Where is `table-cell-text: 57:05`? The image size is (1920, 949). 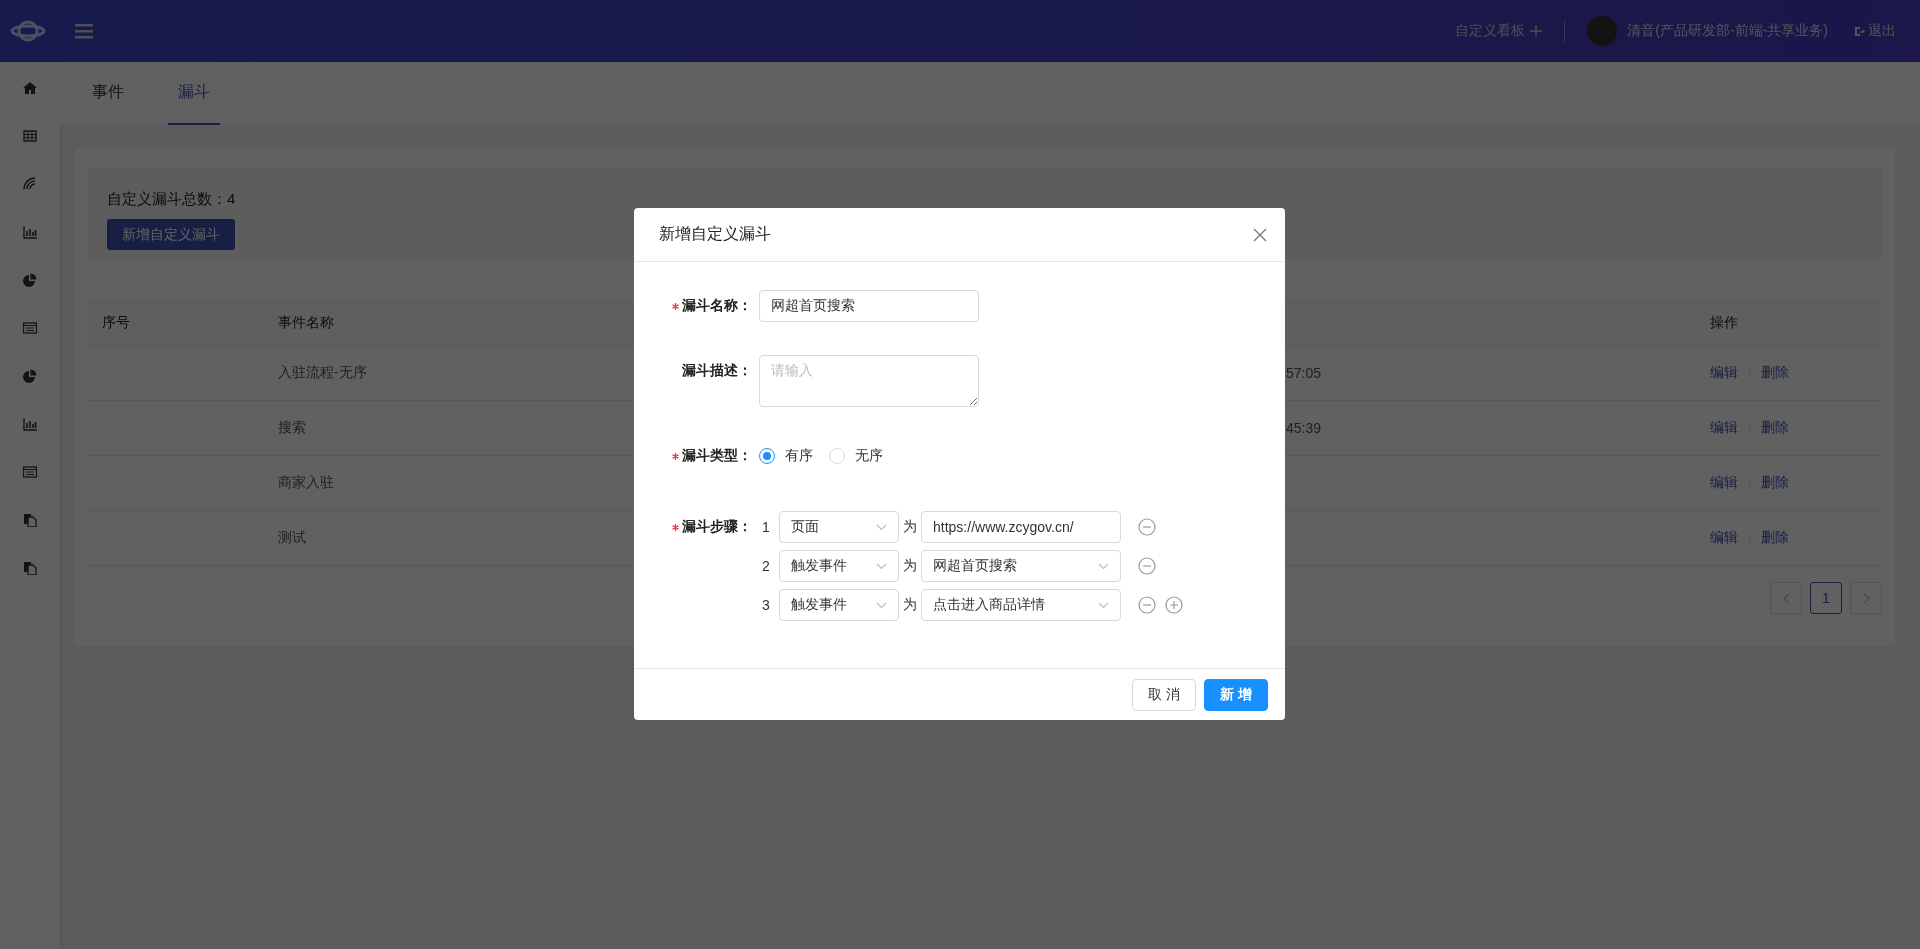 table-cell-text: 57:05 is located at coordinates (1303, 373).